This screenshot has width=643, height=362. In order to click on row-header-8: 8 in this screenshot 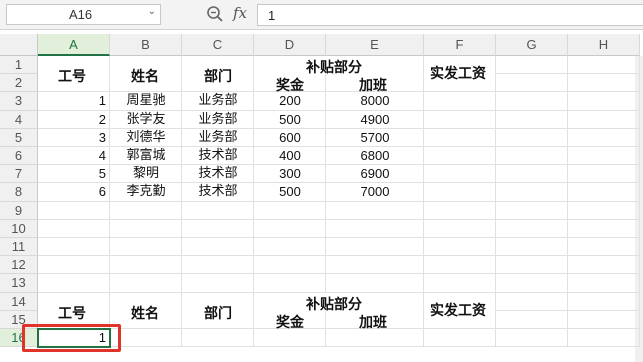, I will do `click(19, 192)`.